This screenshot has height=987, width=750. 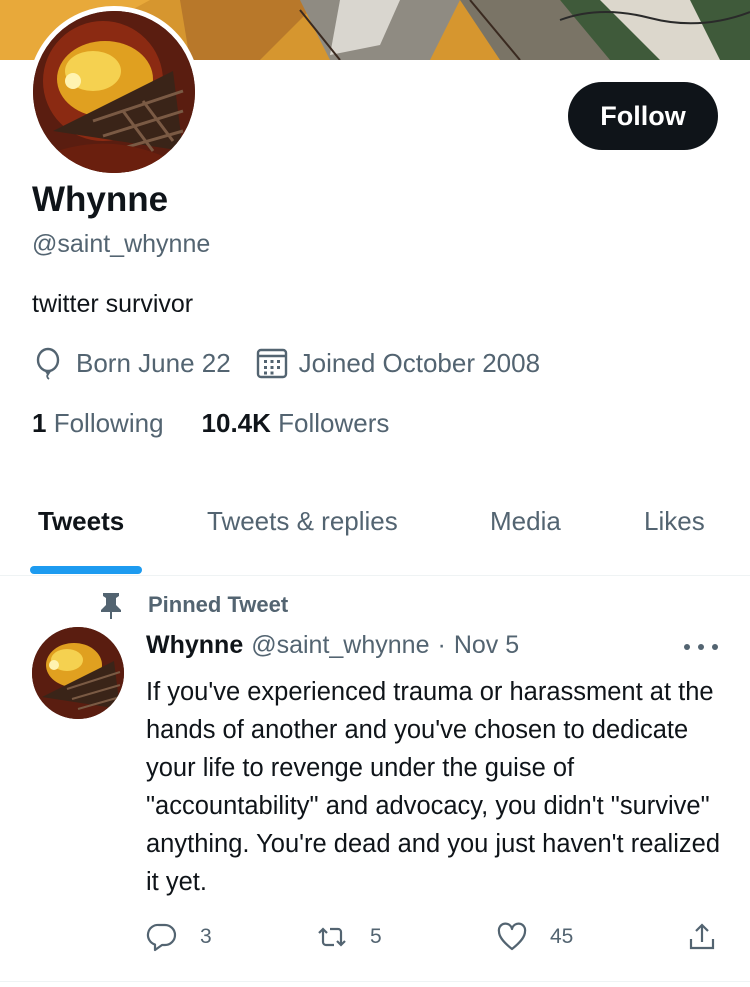 What do you see at coordinates (525, 521) in the screenshot?
I see `tab-media: Media` at bounding box center [525, 521].